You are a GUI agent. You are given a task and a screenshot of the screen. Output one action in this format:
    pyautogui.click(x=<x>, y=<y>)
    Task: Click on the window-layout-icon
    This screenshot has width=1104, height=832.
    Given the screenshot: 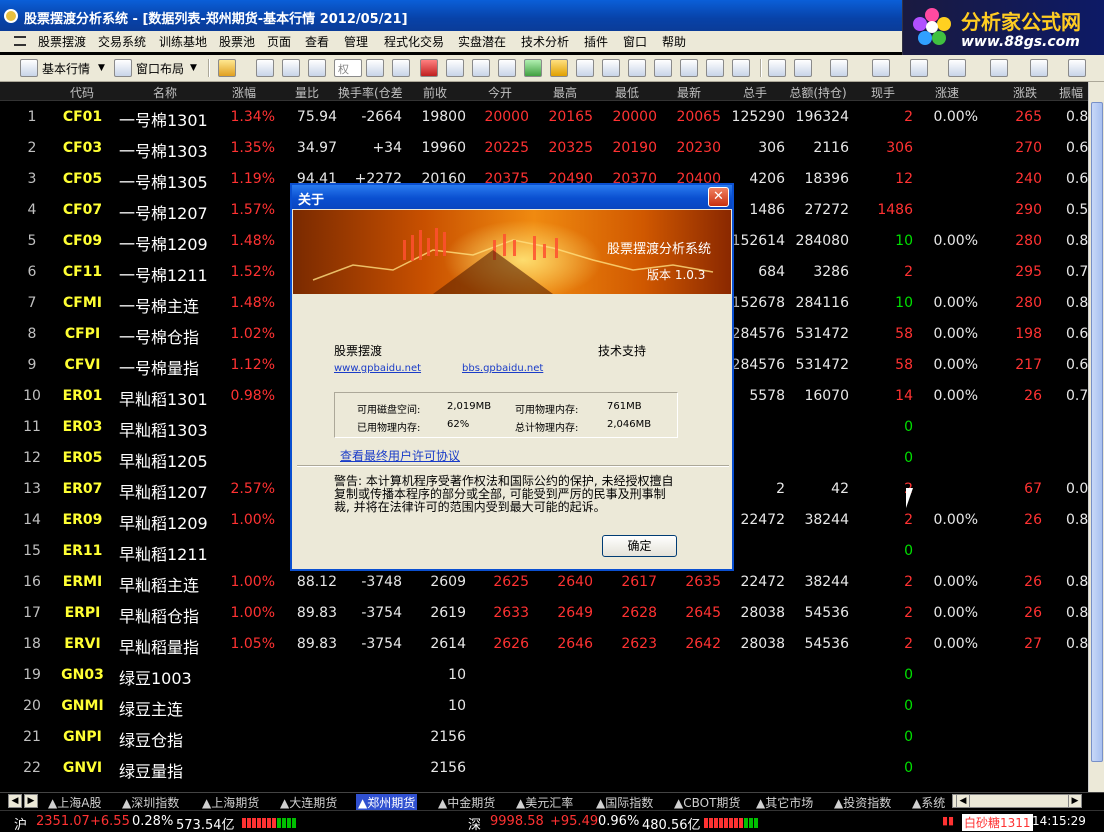 What is the action you would take?
    pyautogui.click(x=123, y=68)
    